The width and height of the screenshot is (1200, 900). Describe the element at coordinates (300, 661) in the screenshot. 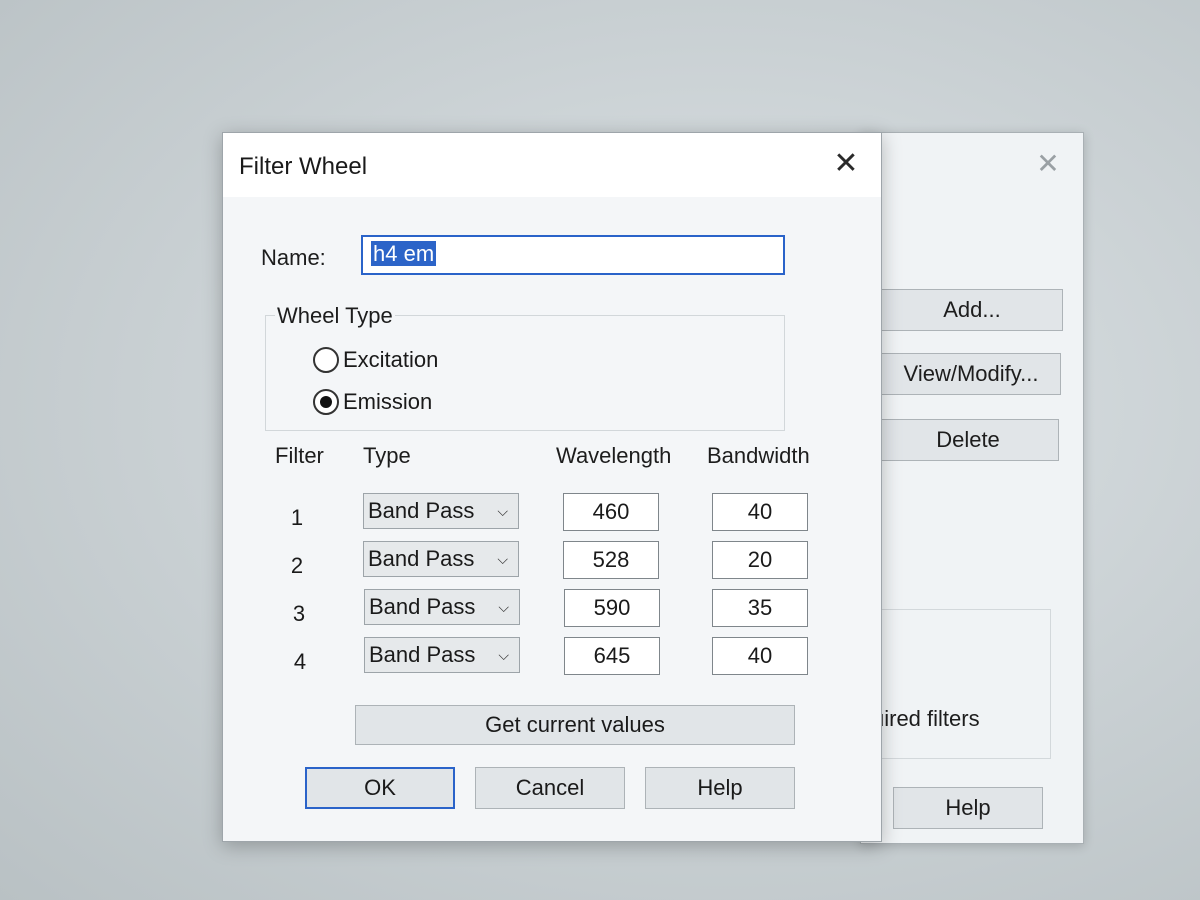

I see `filter-number-4: 4` at that location.